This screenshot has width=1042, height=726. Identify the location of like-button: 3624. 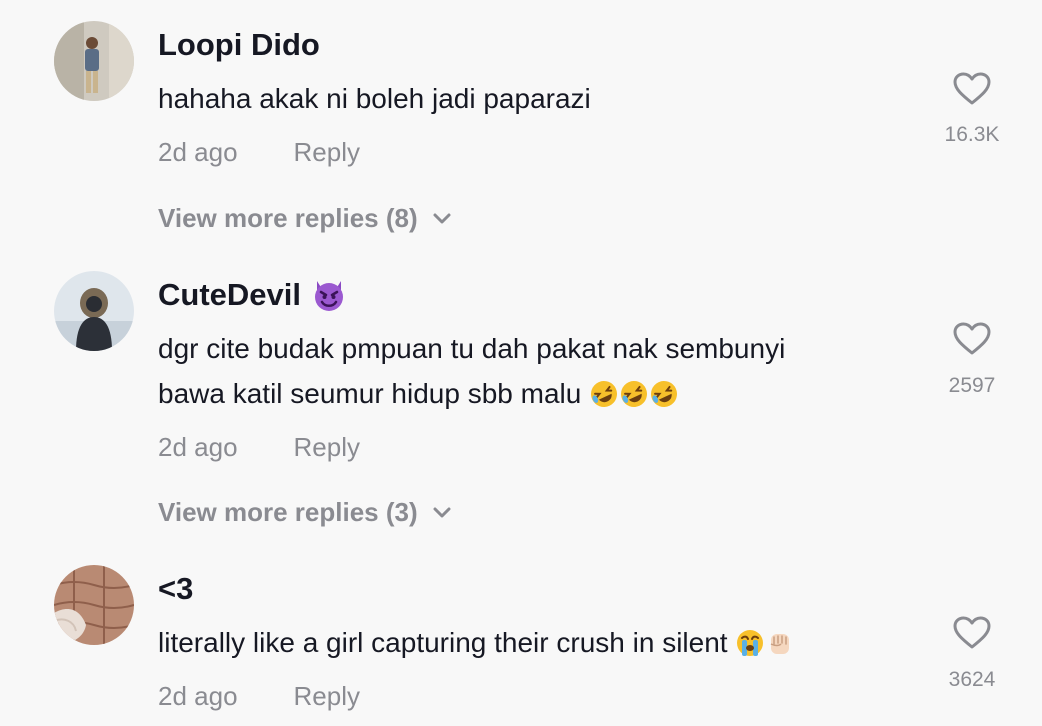
(972, 654).